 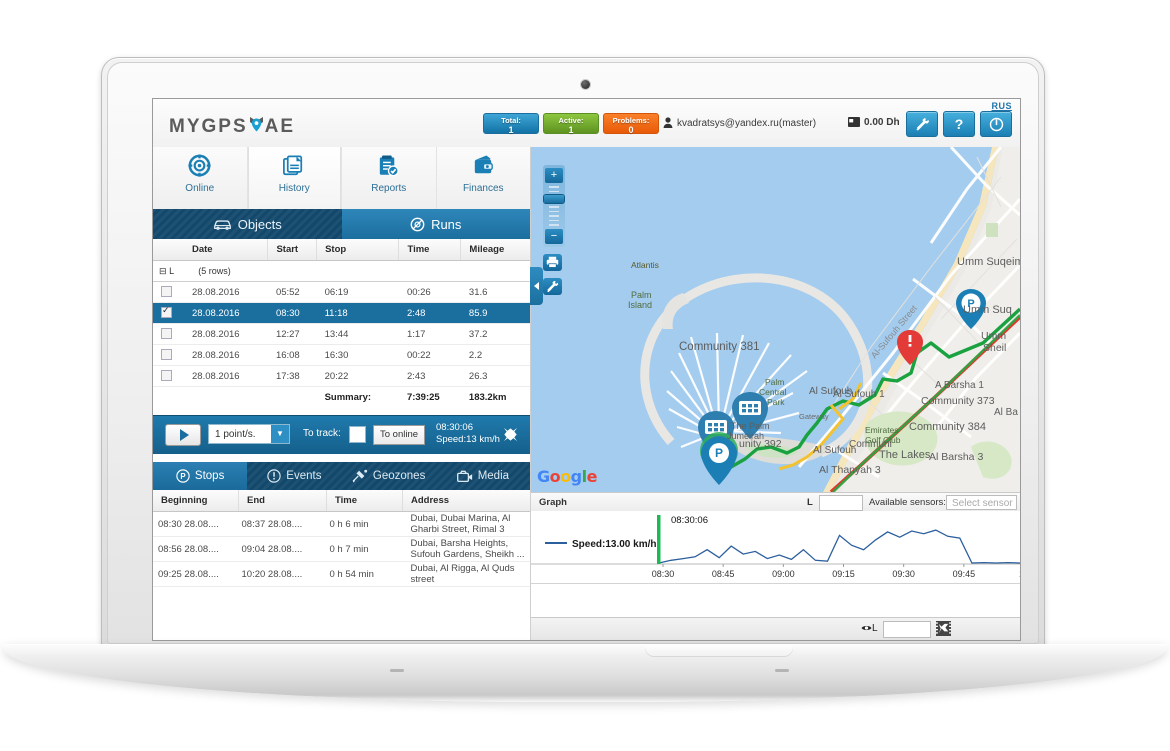 I want to click on graph-l-field, so click(x=841, y=503).